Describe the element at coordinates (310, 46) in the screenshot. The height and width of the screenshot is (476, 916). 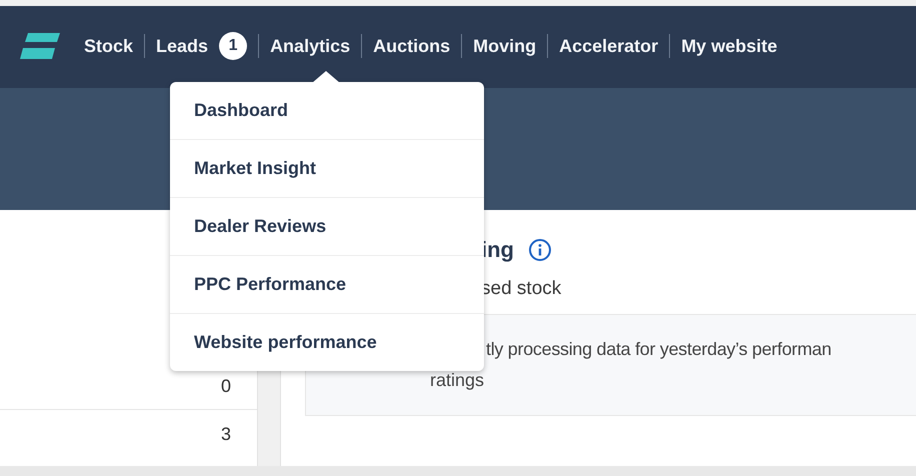
I see `nav-link: Analytics` at that location.